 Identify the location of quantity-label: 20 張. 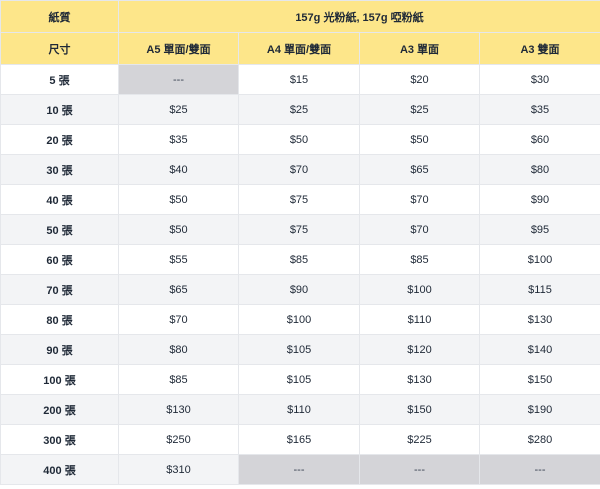
(59, 139).